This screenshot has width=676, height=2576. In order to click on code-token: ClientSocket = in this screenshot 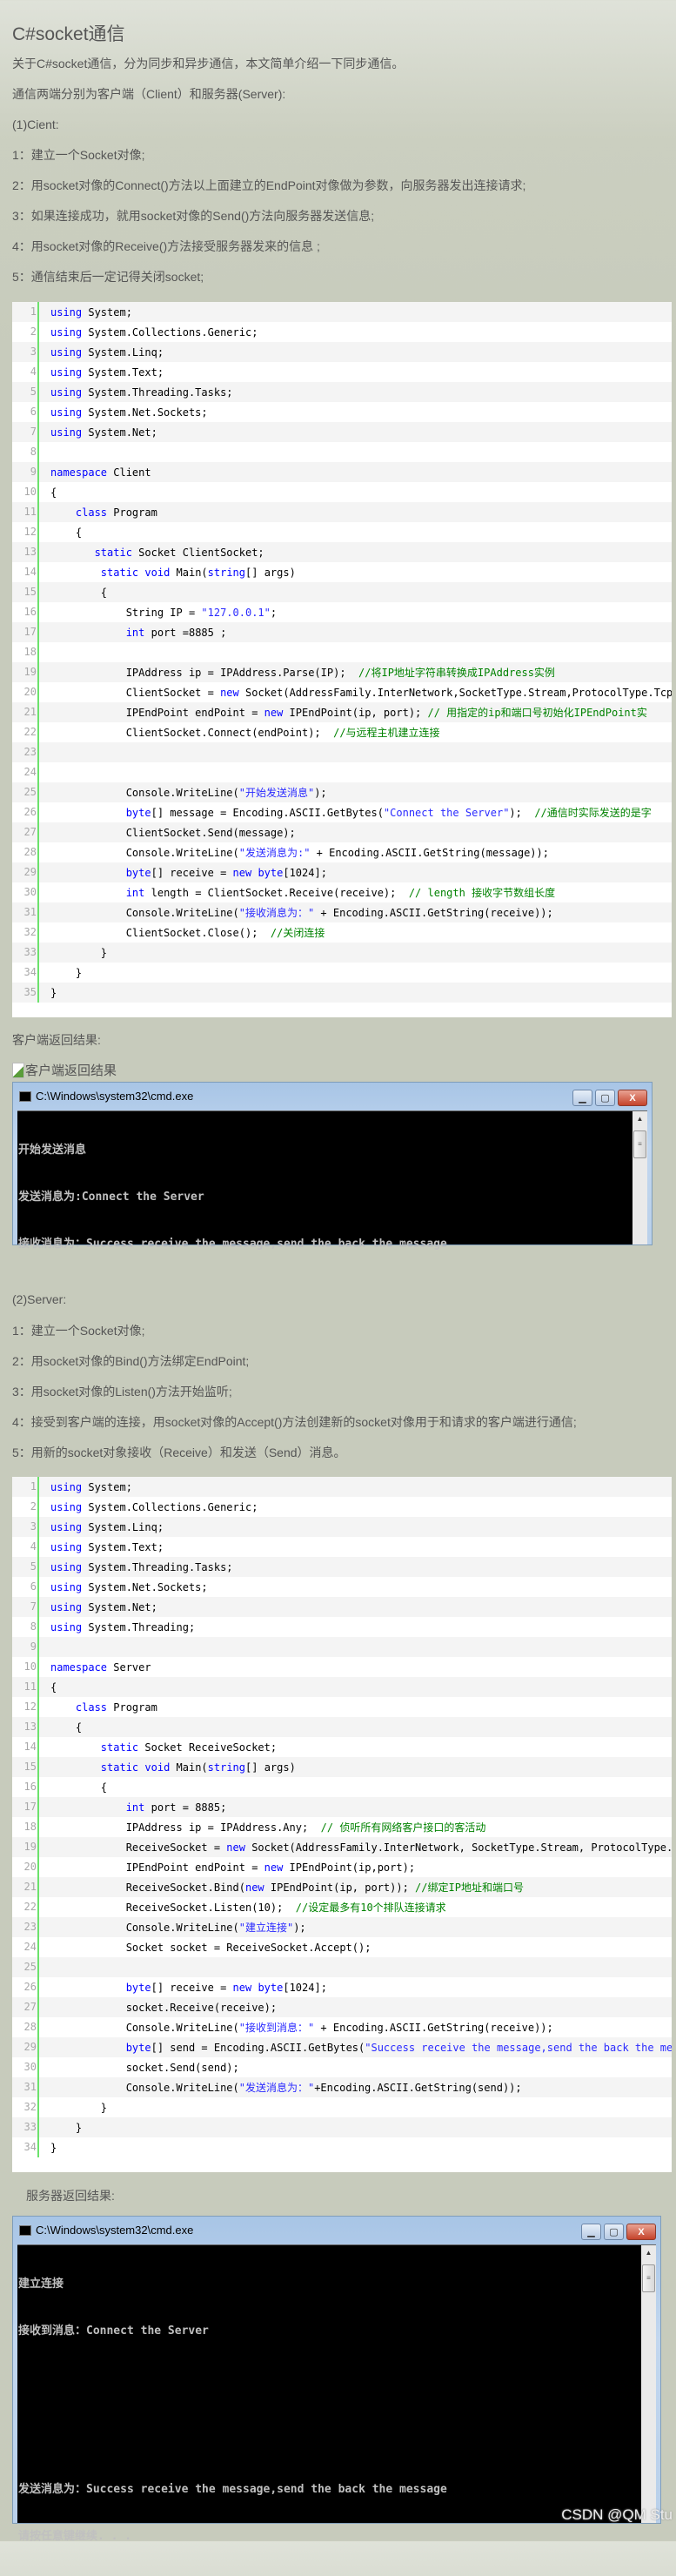, I will do `click(135, 693)`.